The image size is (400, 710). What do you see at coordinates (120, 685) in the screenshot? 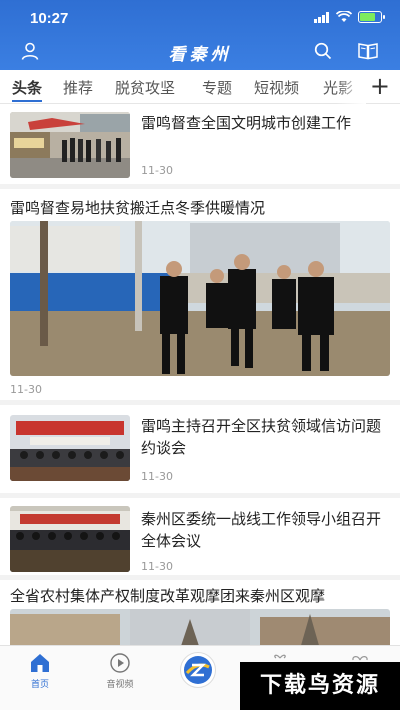
I see `nav-video-label: 音视频` at bounding box center [120, 685].